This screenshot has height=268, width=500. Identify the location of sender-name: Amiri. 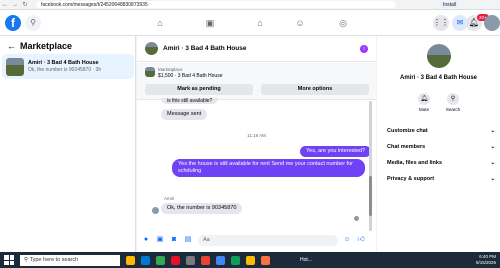
(169, 198).